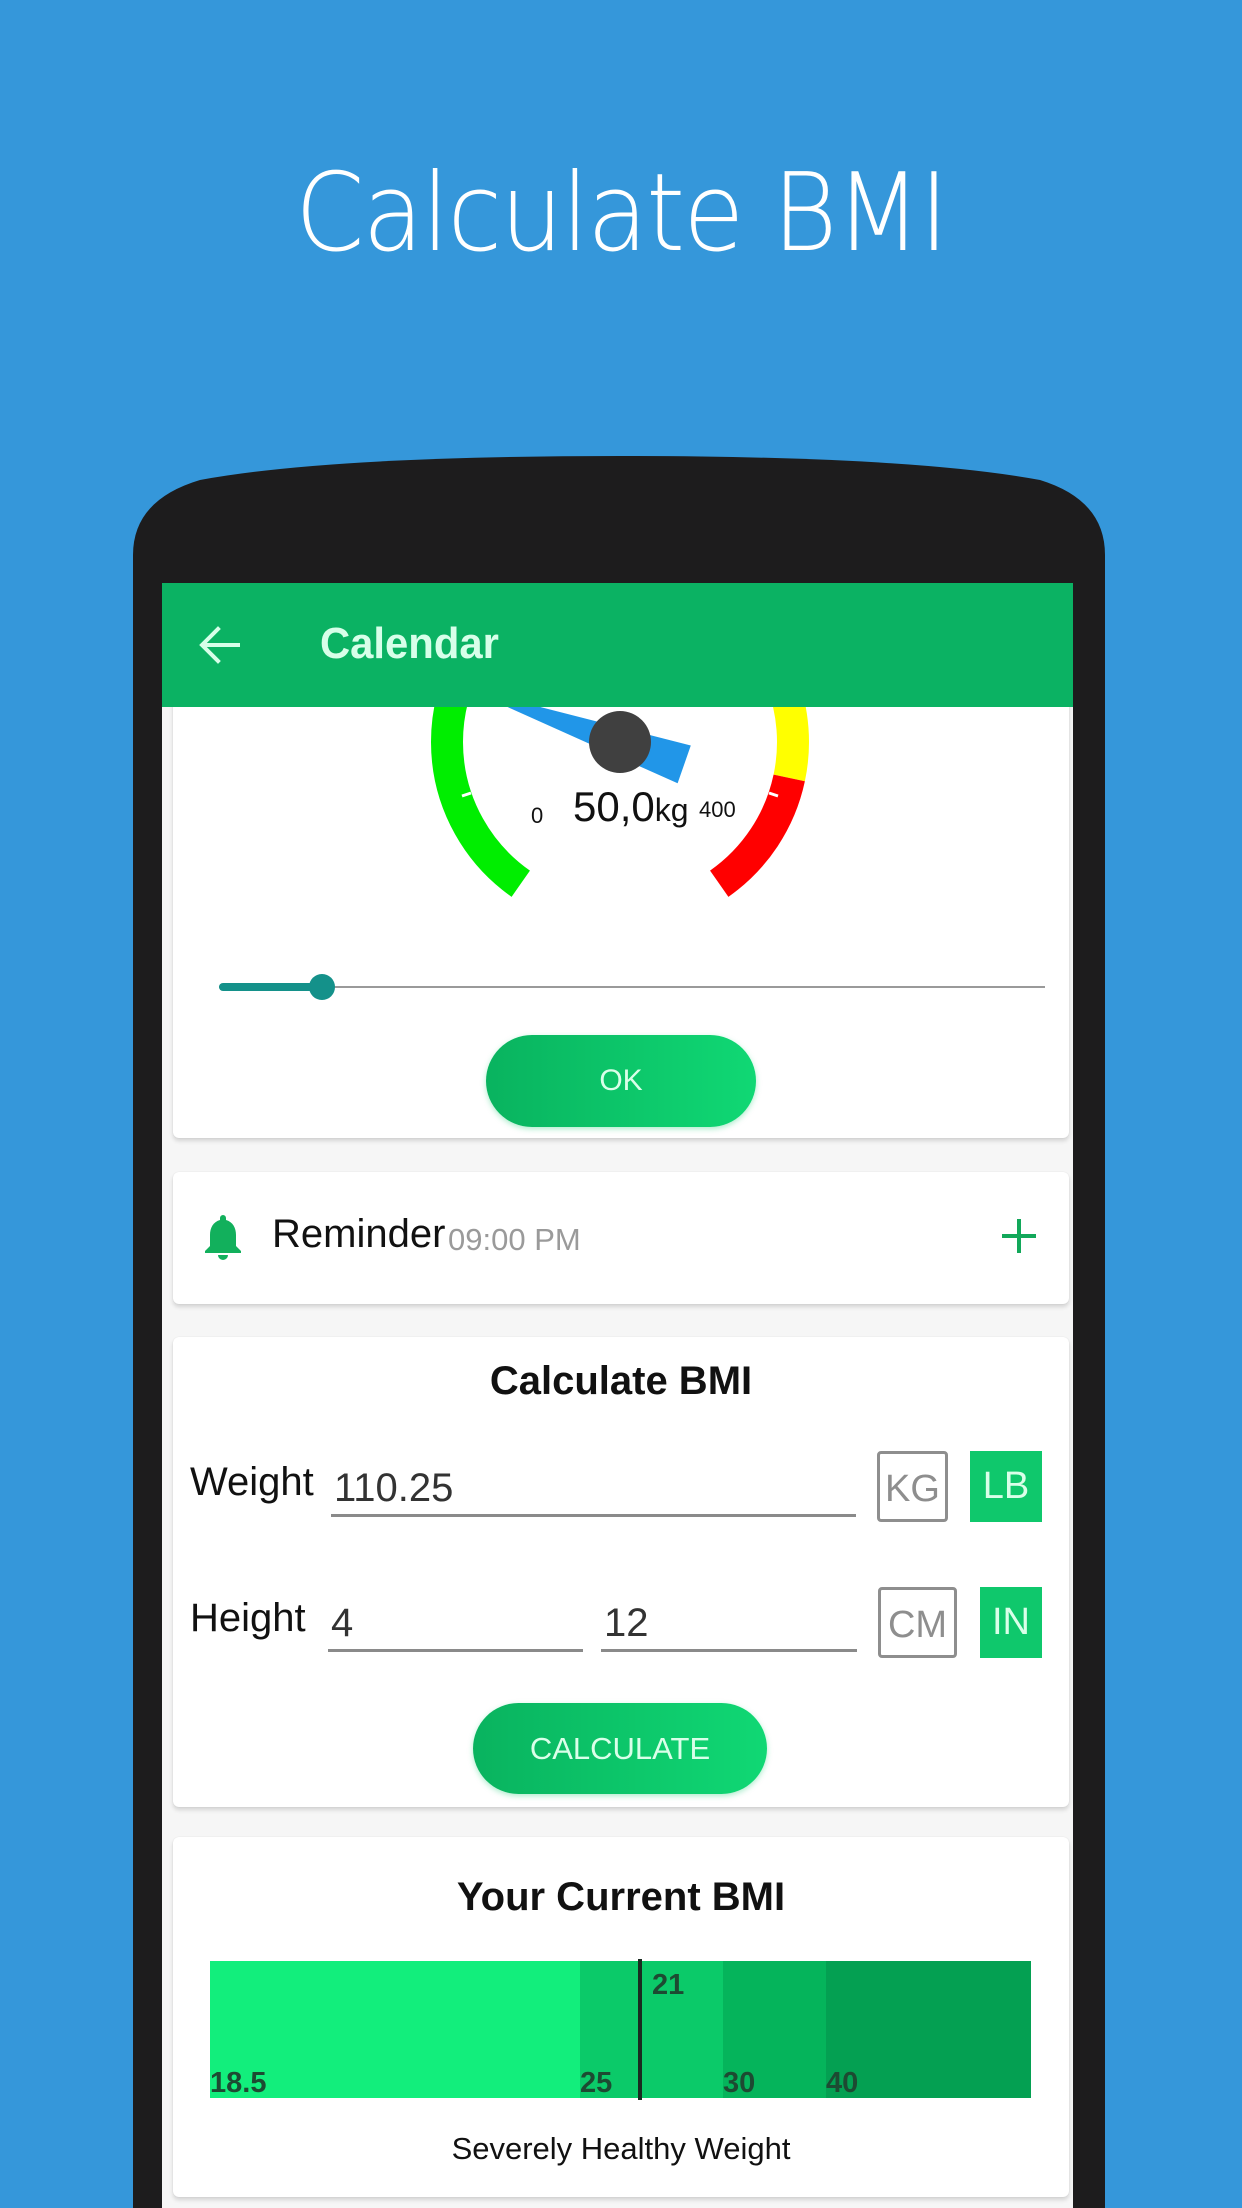  What do you see at coordinates (614, 806) in the screenshot?
I see `gauge-value-number: 50,0` at bounding box center [614, 806].